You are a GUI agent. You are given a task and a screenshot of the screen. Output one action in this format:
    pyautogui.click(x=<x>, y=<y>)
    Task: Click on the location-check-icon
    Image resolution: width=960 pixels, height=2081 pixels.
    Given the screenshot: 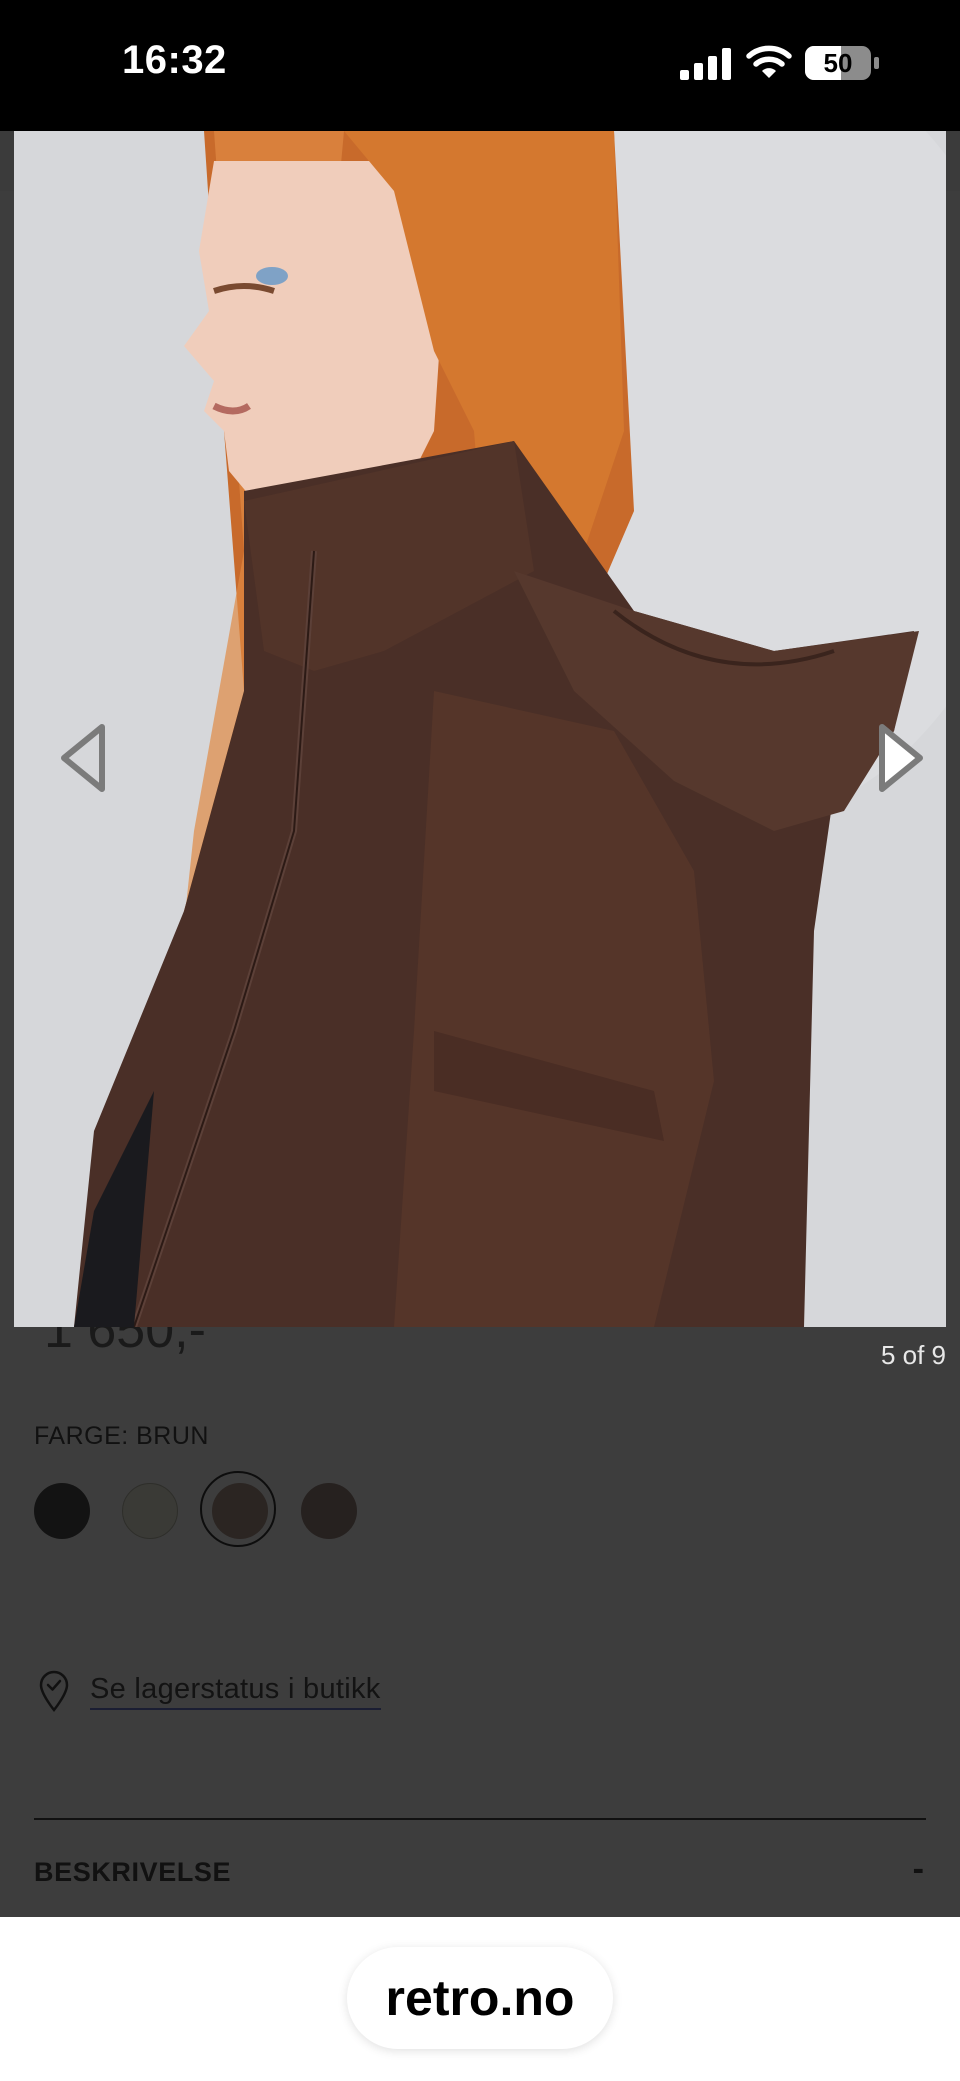 What is the action you would take?
    pyautogui.click(x=54, y=1691)
    